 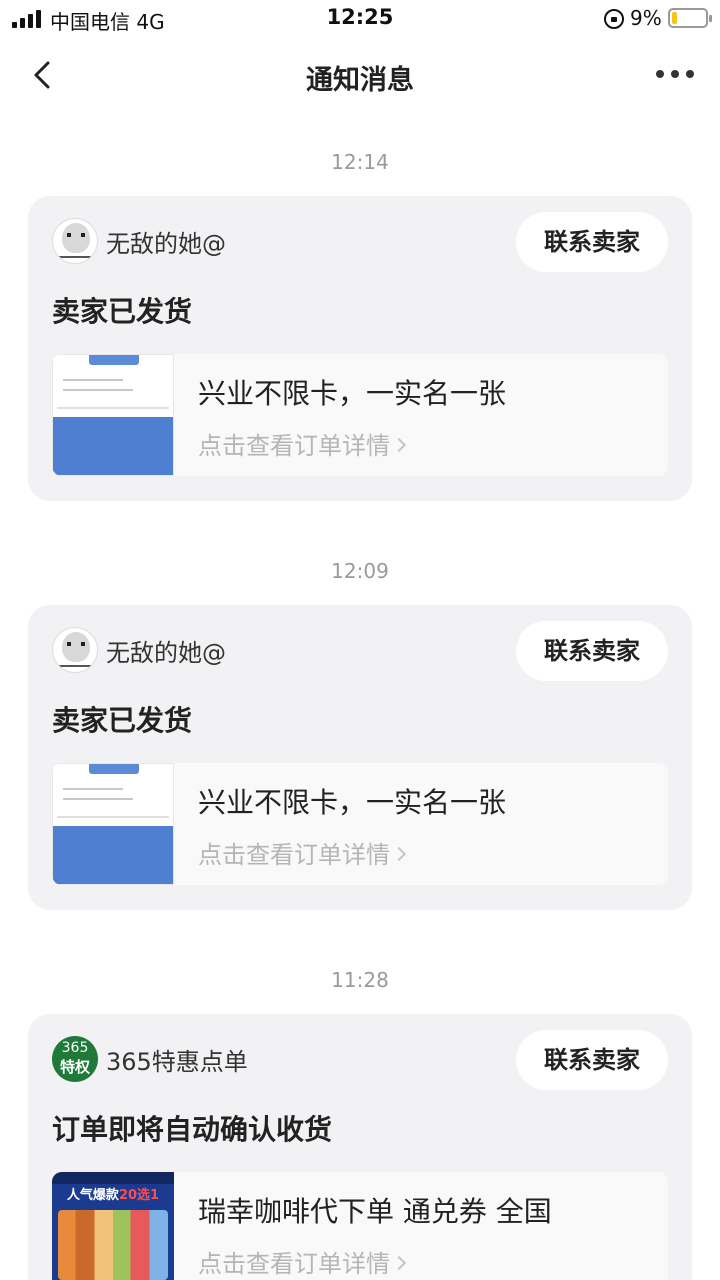 I want to click on orientation-lock-icon, so click(x=614, y=19).